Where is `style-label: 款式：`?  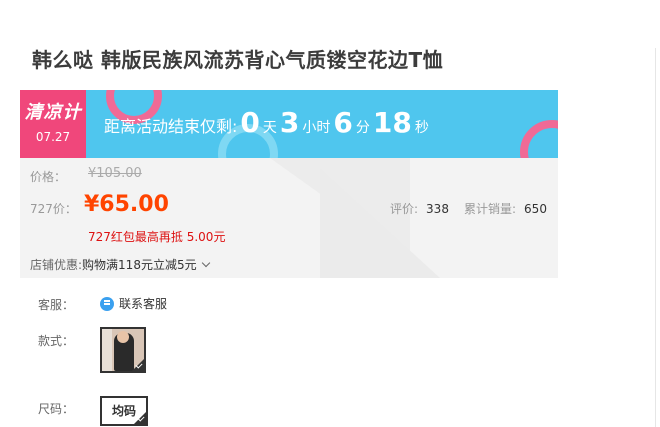
style-label: 款式： is located at coordinates (56, 341).